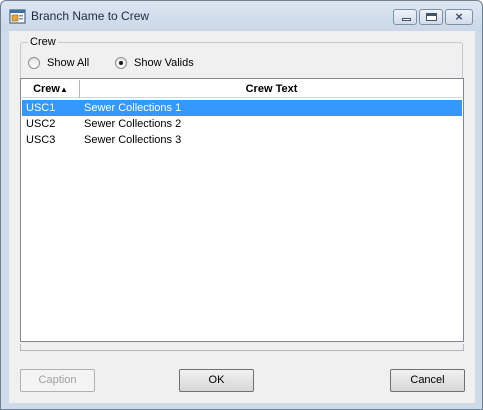  I want to click on close-button: ×, so click(459, 17).